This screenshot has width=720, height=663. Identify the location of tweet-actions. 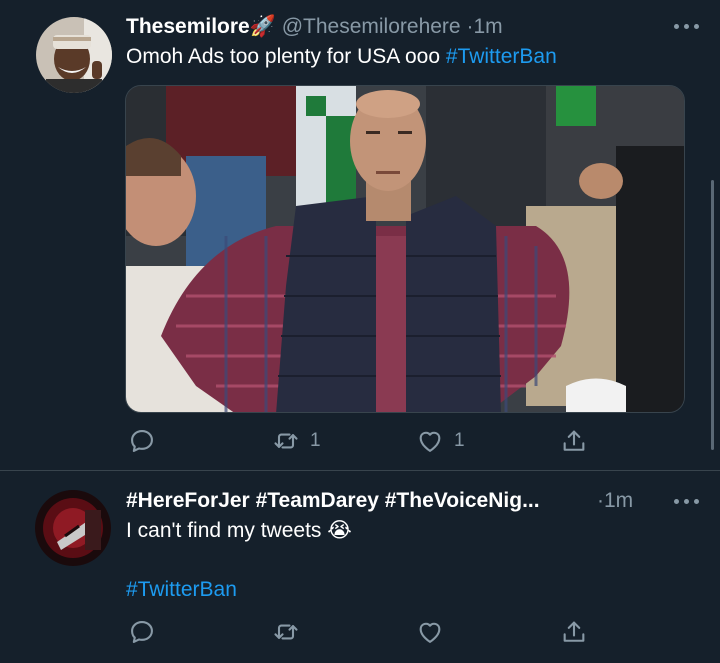
(361, 632).